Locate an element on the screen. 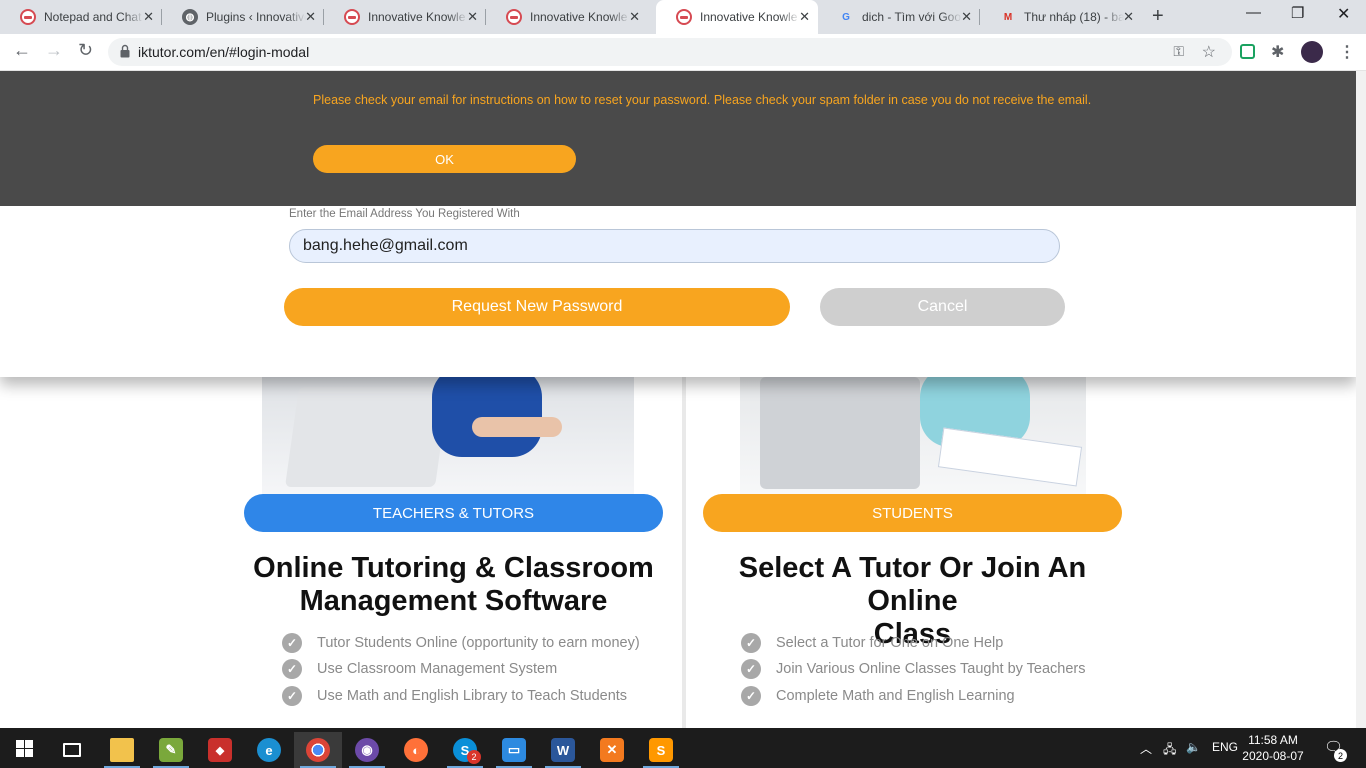  students-button: STUDENTS is located at coordinates (912, 513).